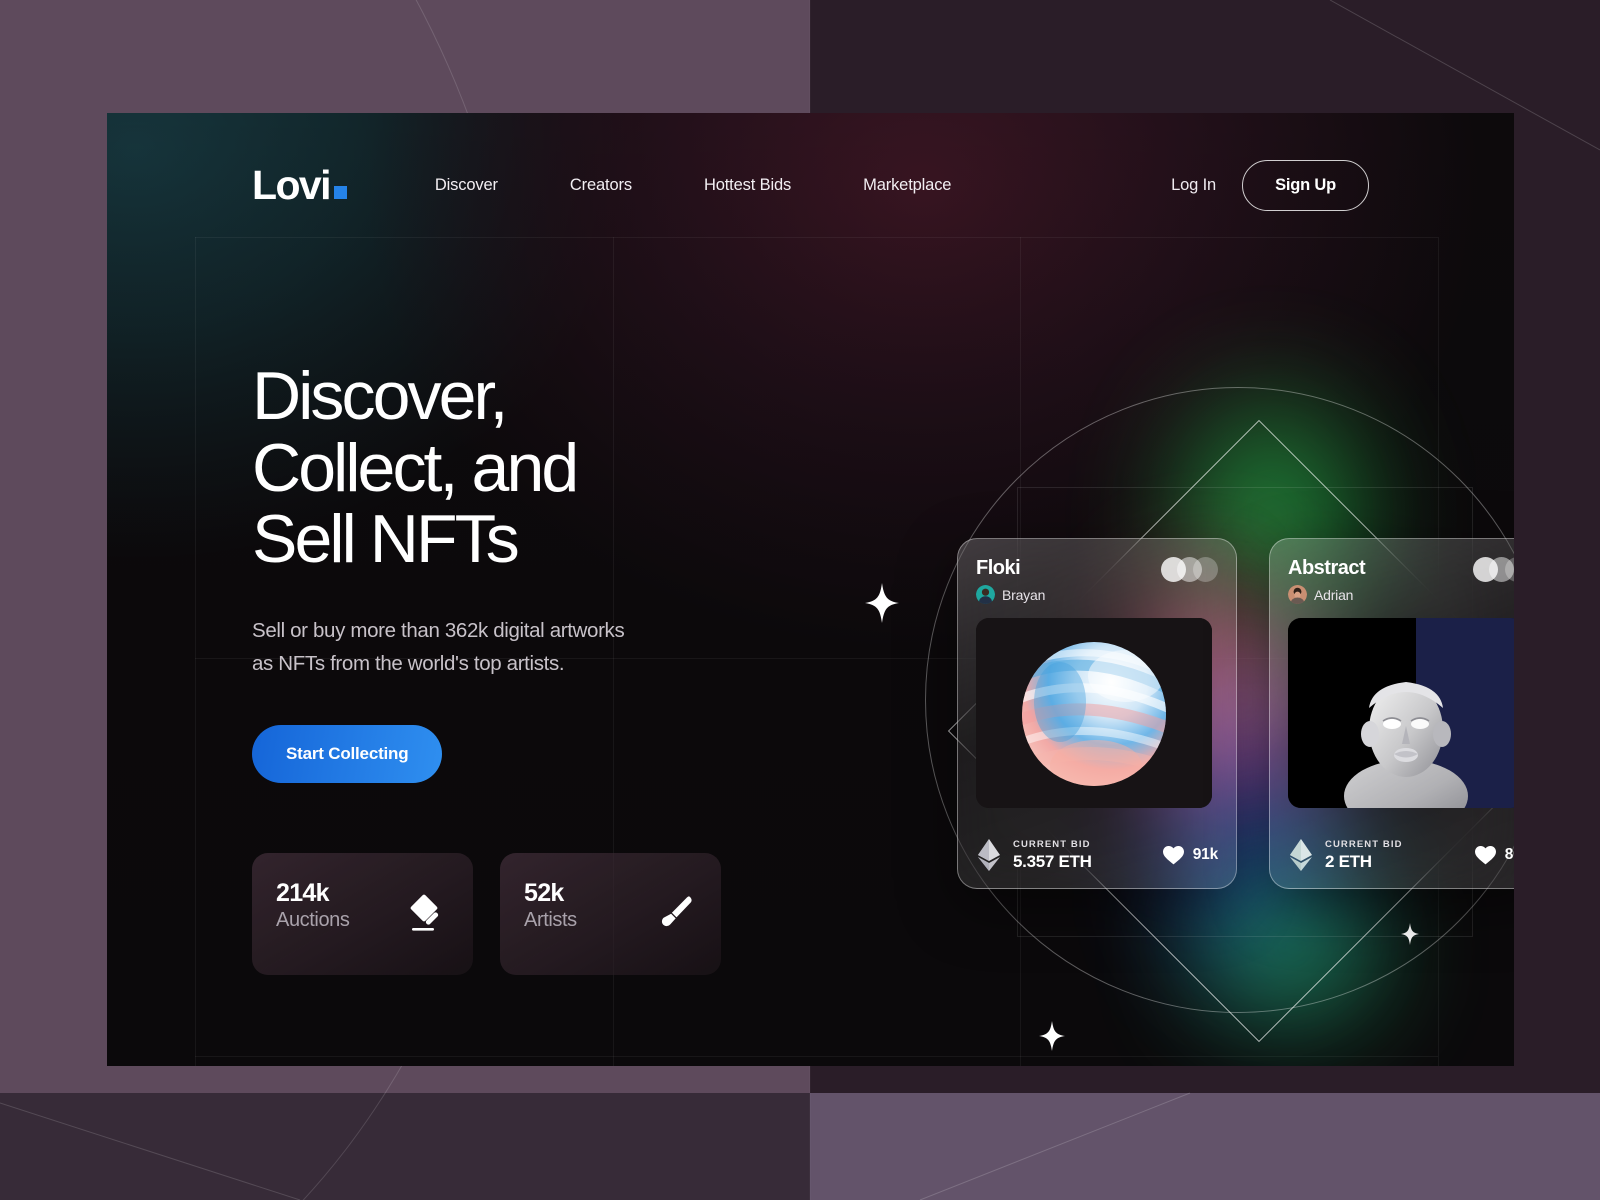  I want to click on guide-line-v1, so click(195, 651).